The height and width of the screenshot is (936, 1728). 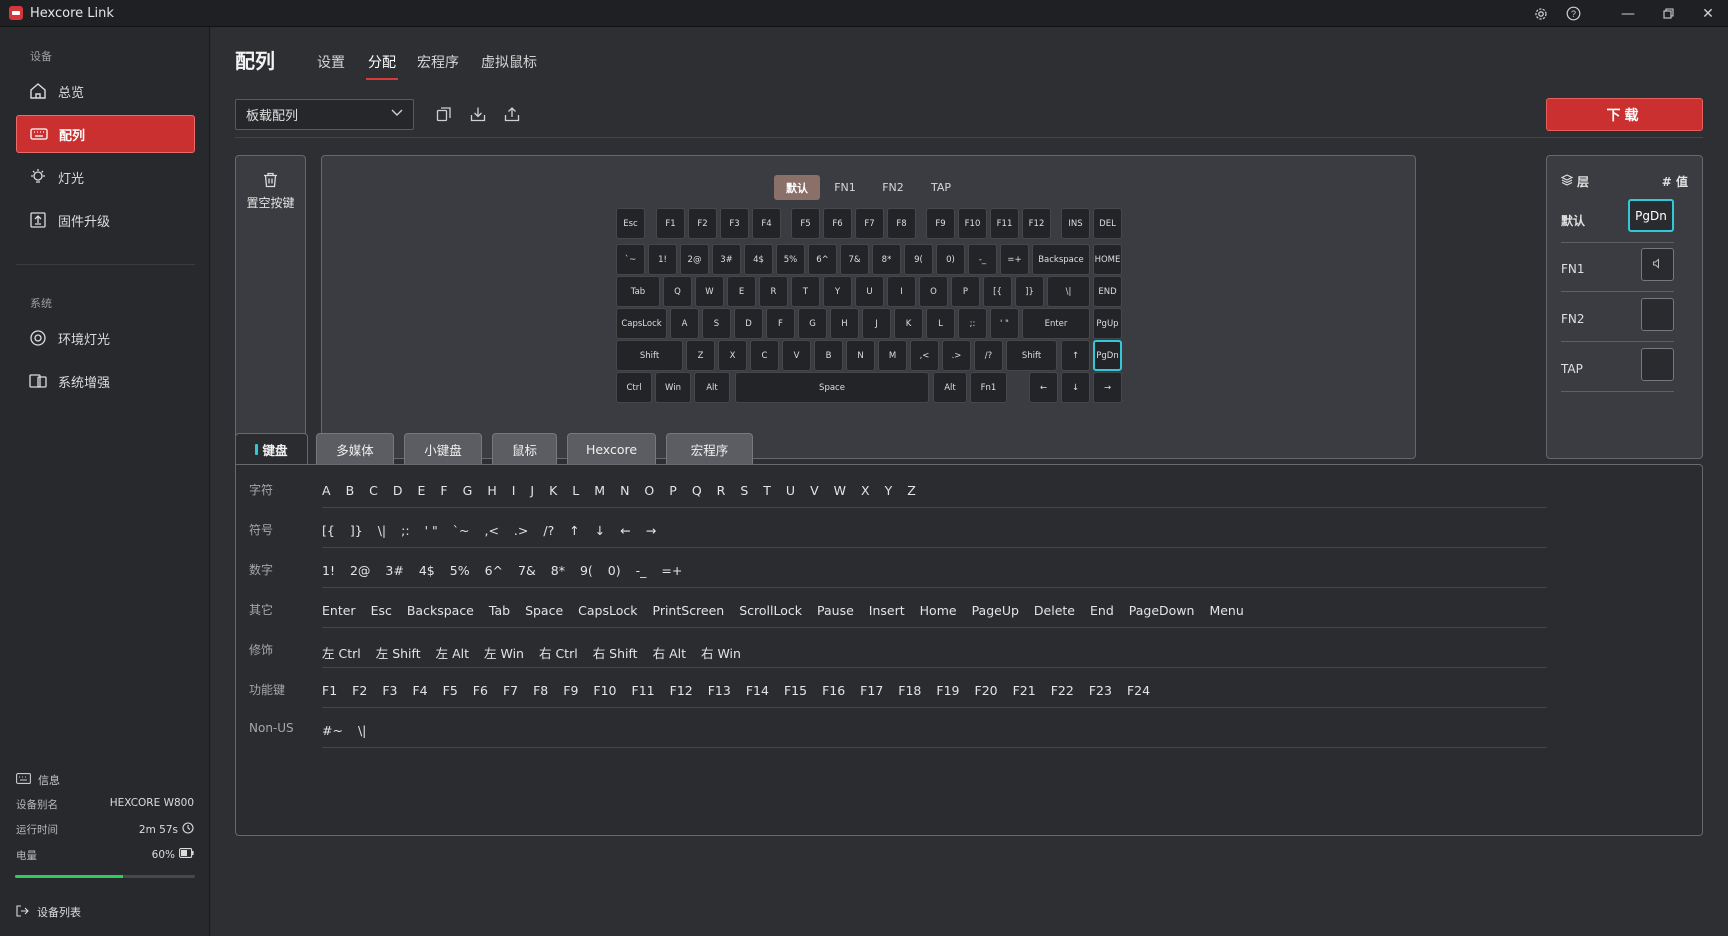 What do you see at coordinates (638, 291) in the screenshot?
I see `key-row2-0: Tab` at bounding box center [638, 291].